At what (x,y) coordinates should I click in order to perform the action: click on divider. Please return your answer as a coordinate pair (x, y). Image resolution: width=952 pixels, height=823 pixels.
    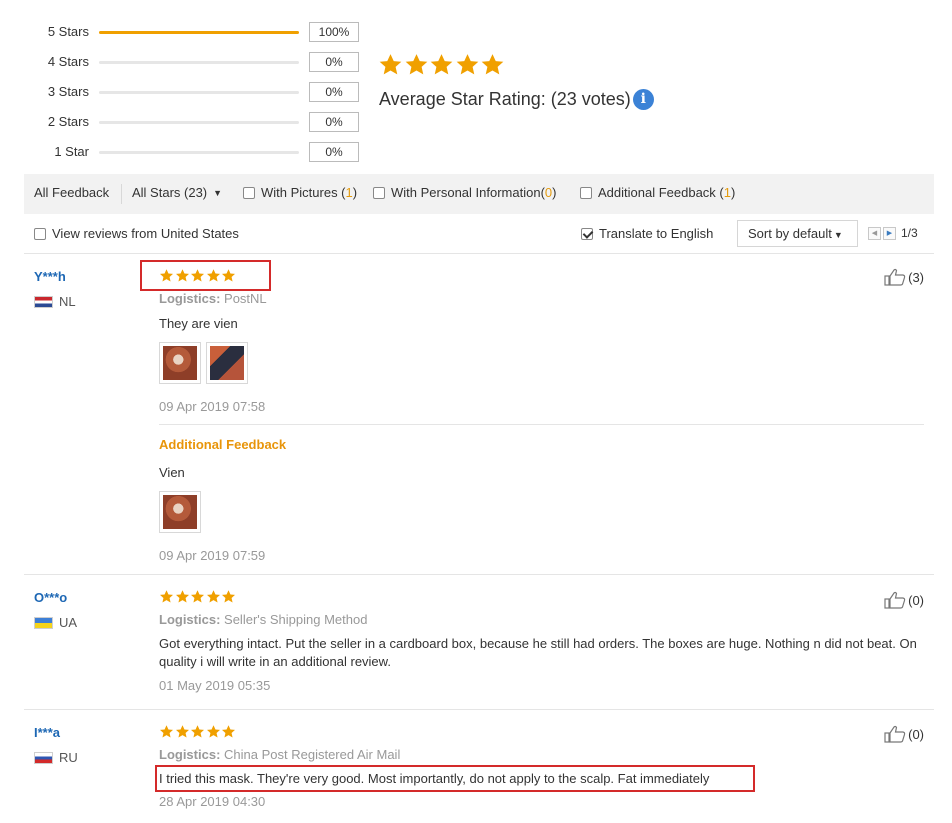
    Looking at the image, I should click on (541, 424).